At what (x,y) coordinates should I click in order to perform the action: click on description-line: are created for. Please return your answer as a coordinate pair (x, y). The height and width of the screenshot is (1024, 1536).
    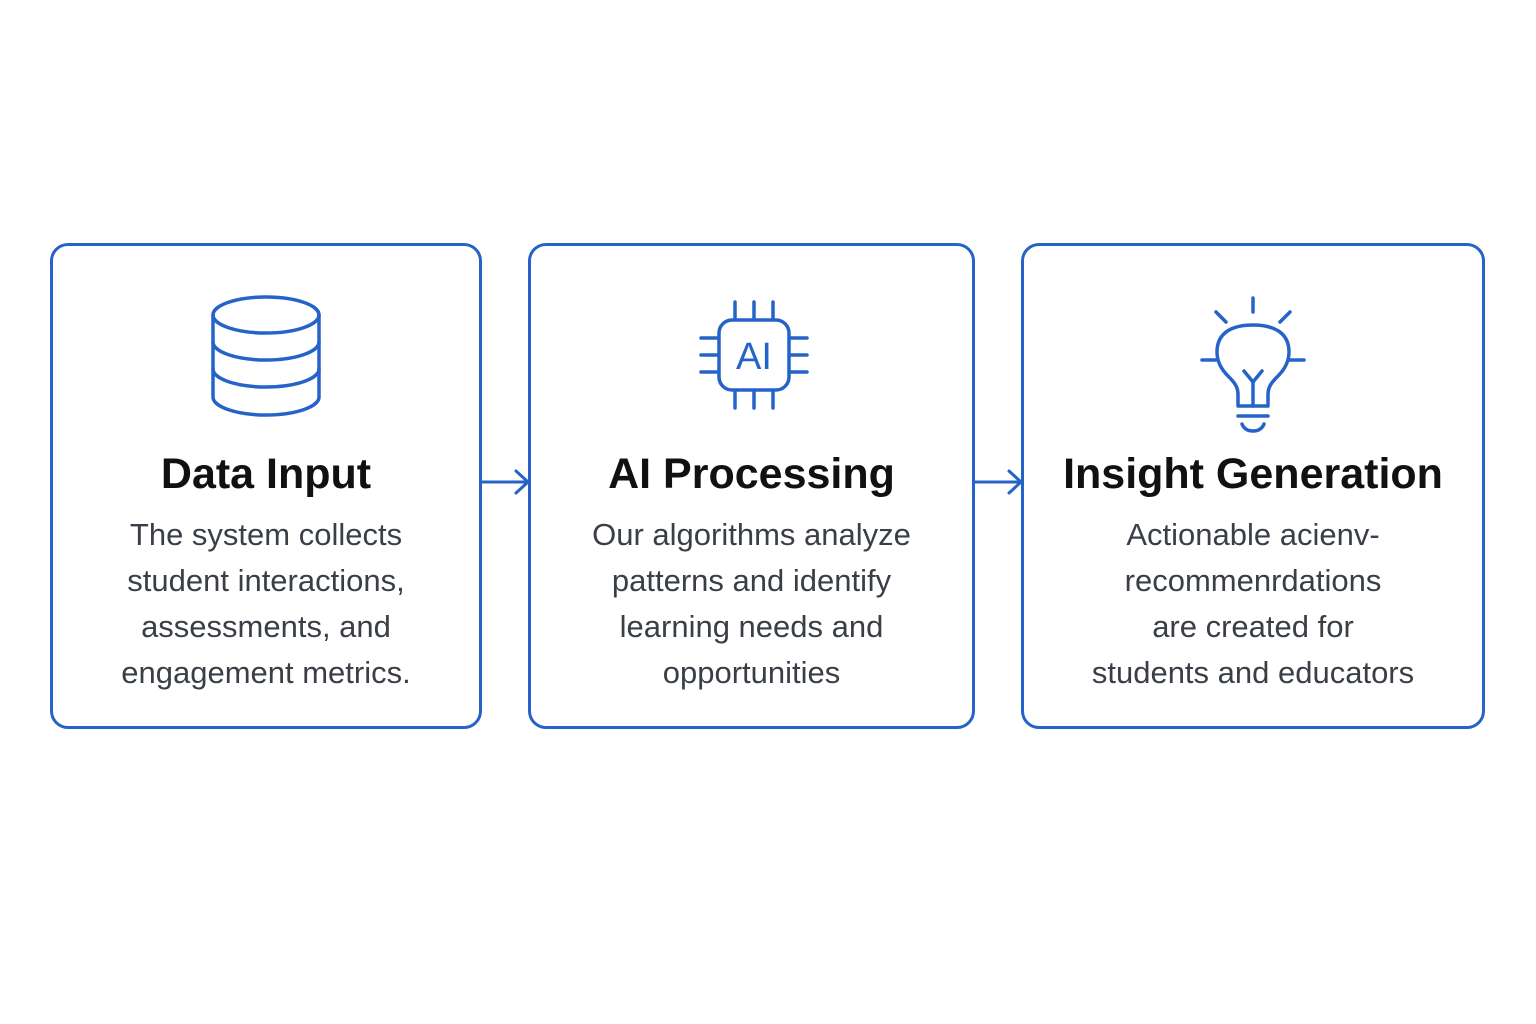
    Looking at the image, I should click on (1253, 626).